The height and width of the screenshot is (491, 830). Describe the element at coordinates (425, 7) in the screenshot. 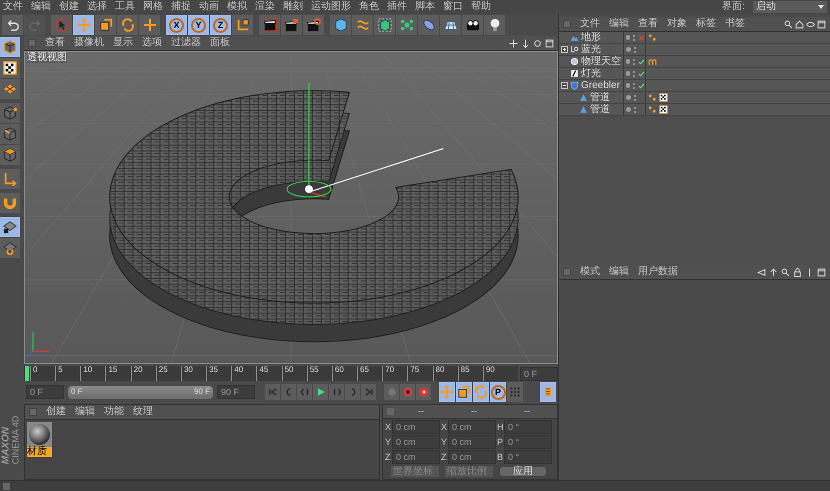

I see `menu-item: 脚本` at that location.